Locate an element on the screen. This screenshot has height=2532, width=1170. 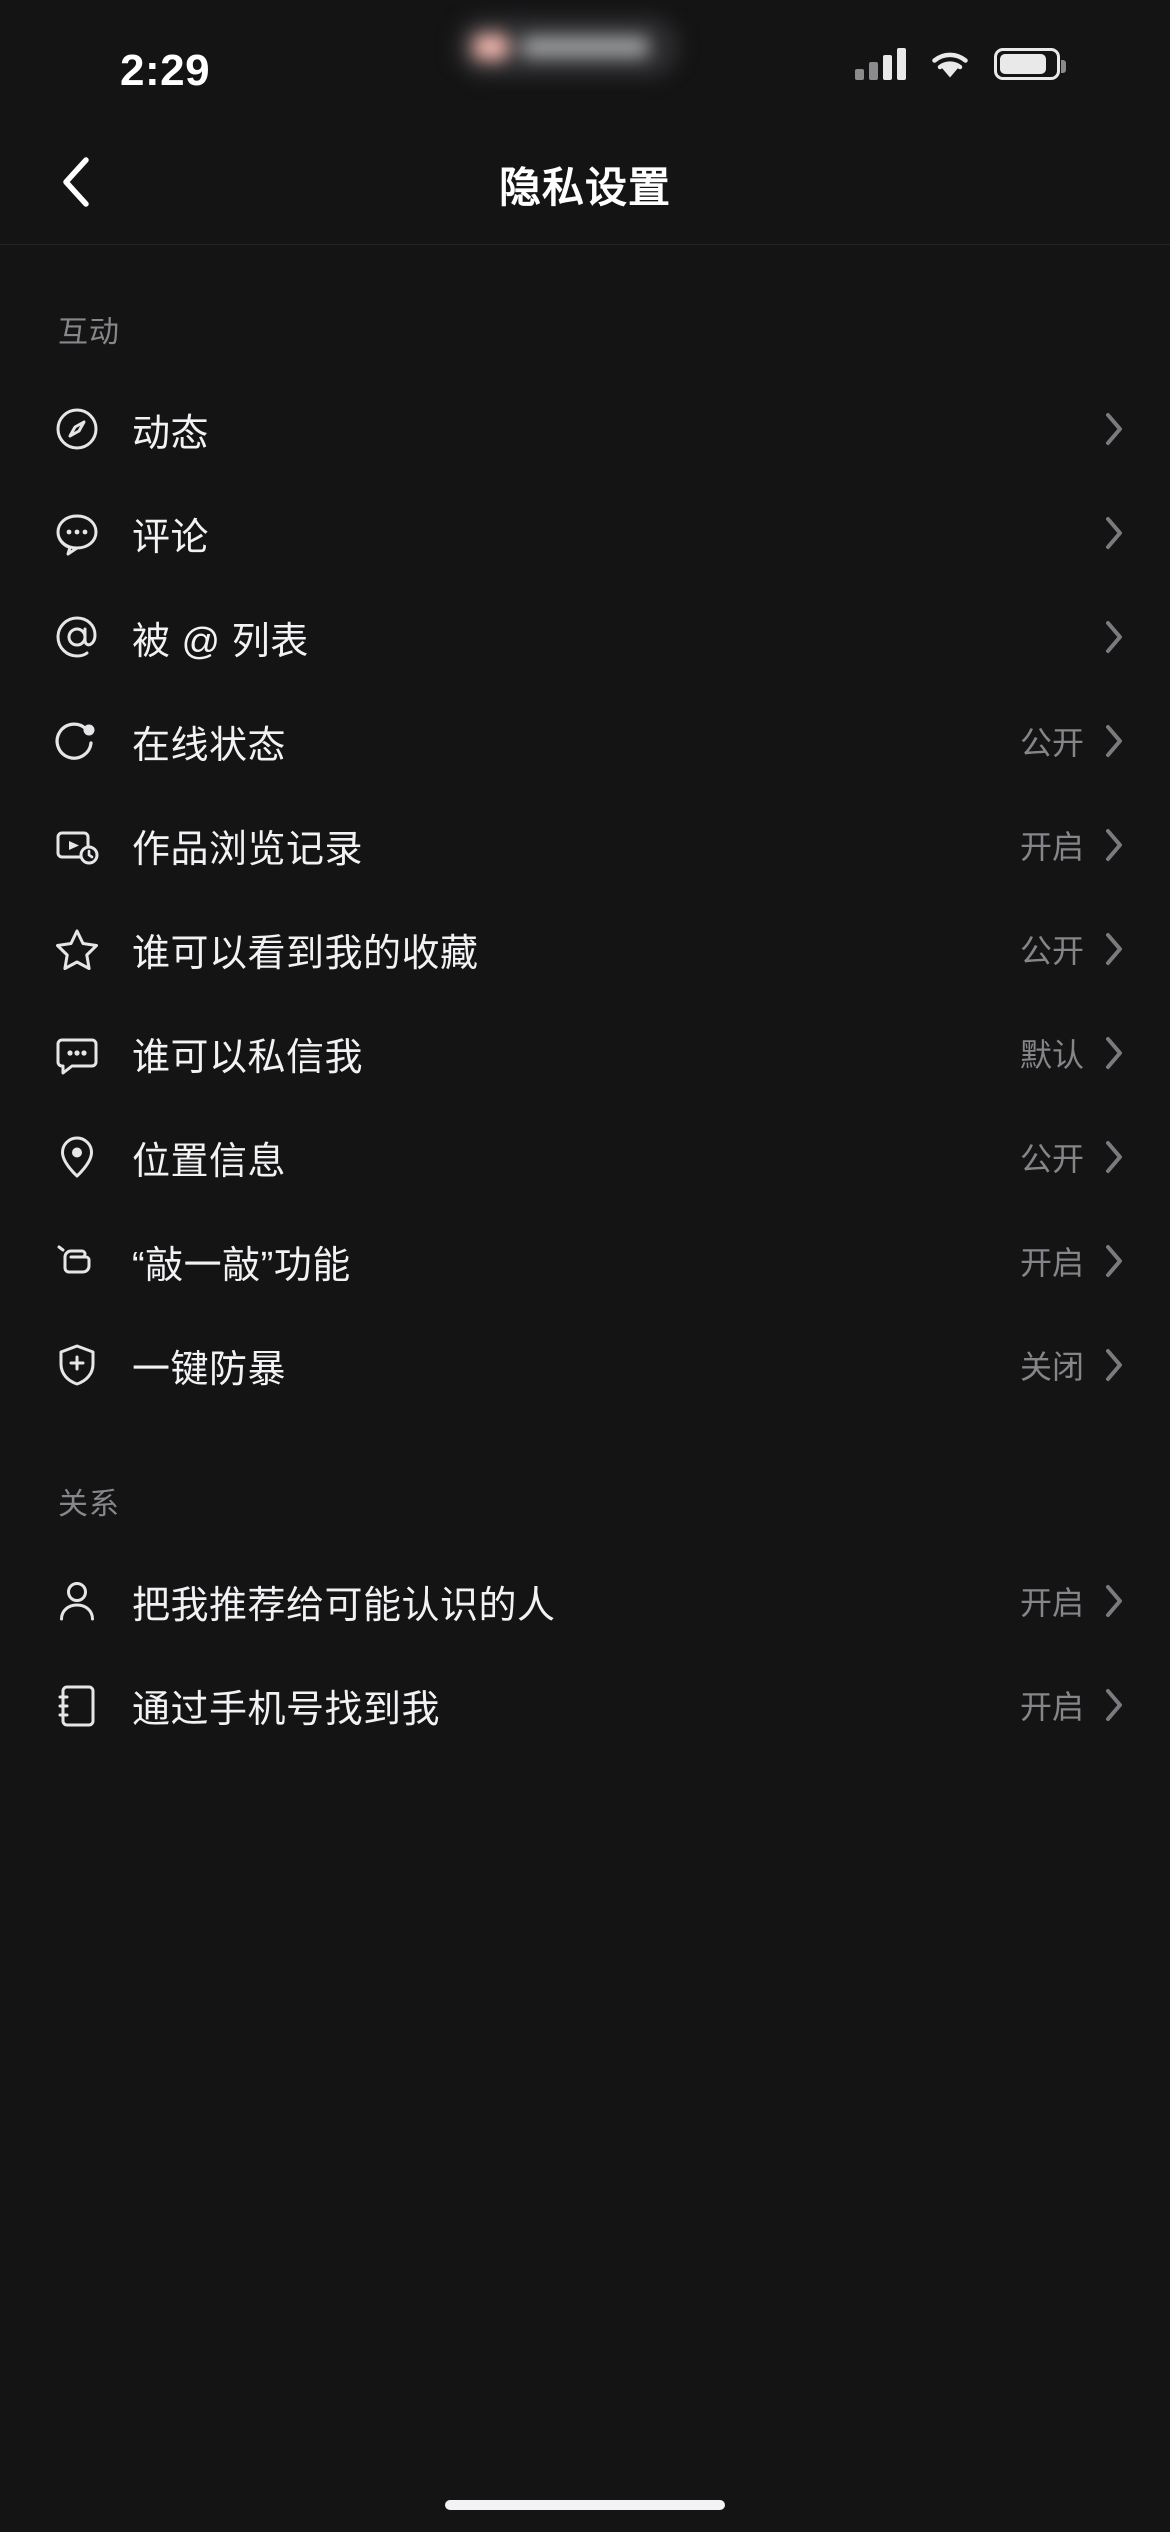
online-status-icon is located at coordinates (77, 741).